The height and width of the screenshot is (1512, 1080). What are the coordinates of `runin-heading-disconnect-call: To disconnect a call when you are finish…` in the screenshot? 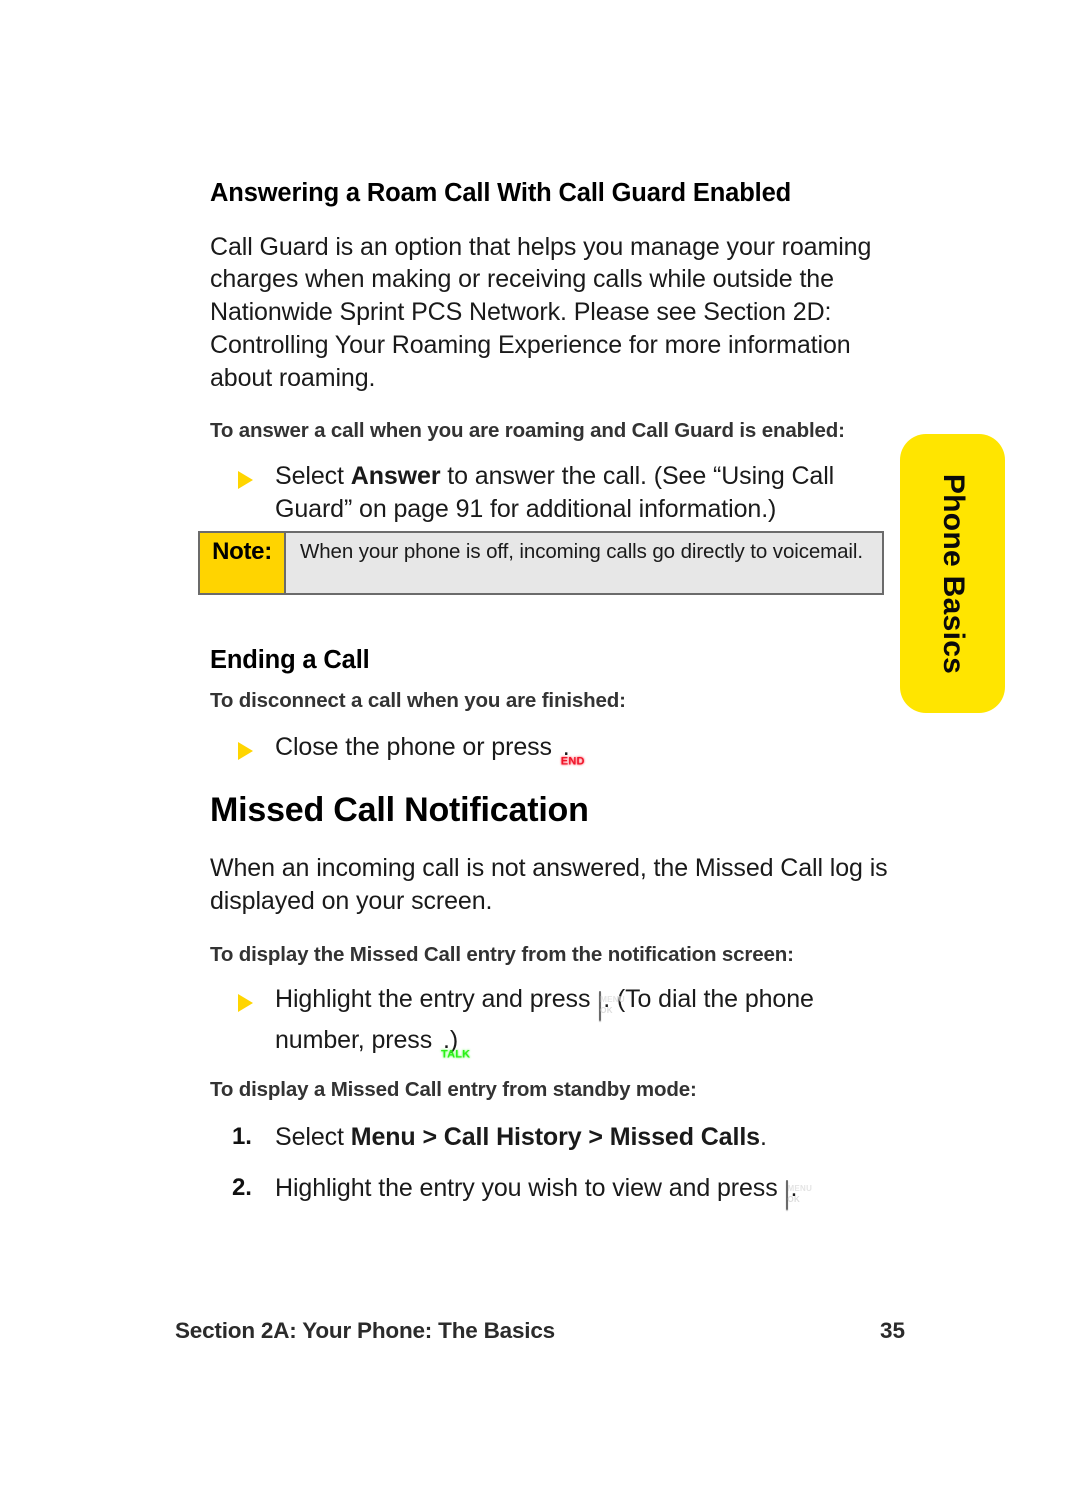 It's located at (418, 700).